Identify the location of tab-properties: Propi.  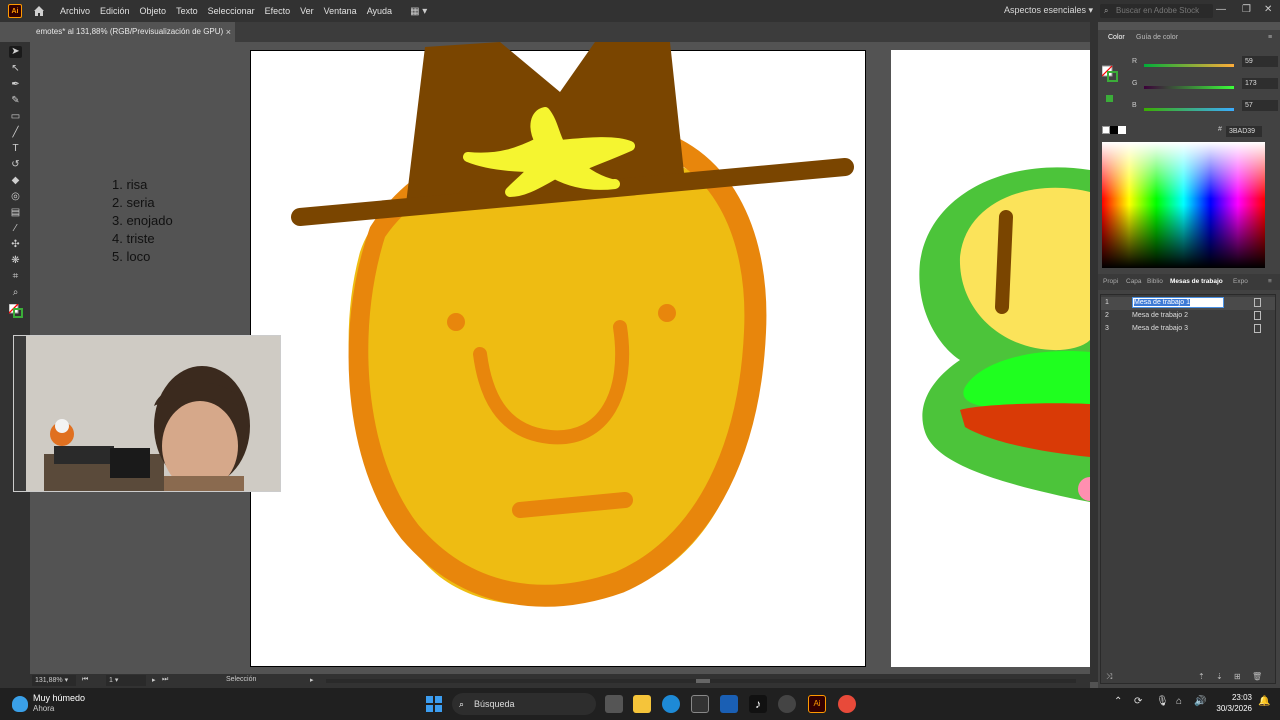
(1110, 281).